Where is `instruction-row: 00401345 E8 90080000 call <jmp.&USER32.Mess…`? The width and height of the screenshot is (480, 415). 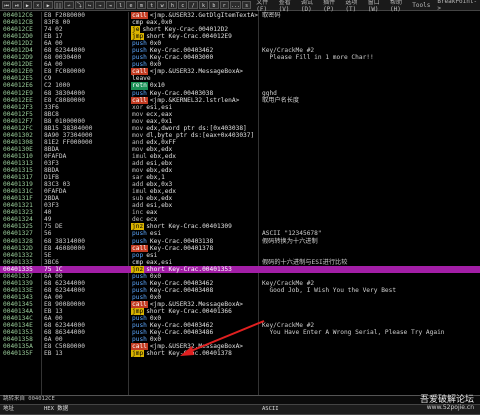
instruction-row: 00401345 E8 90080000 call <jmp.&USER32.Mess… is located at coordinates (240, 304).